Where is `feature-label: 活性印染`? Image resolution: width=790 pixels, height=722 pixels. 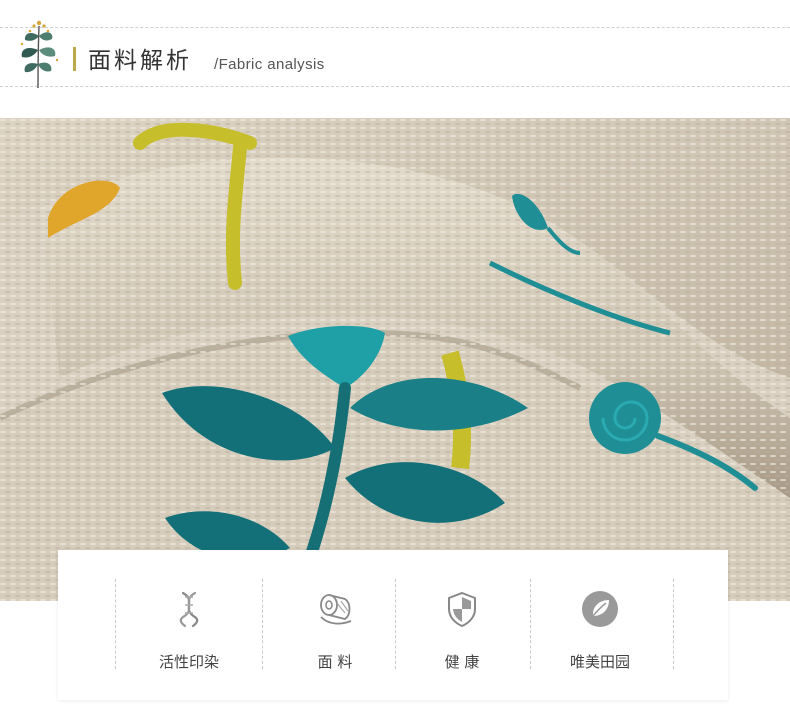 feature-label: 活性印染 is located at coordinates (188, 662).